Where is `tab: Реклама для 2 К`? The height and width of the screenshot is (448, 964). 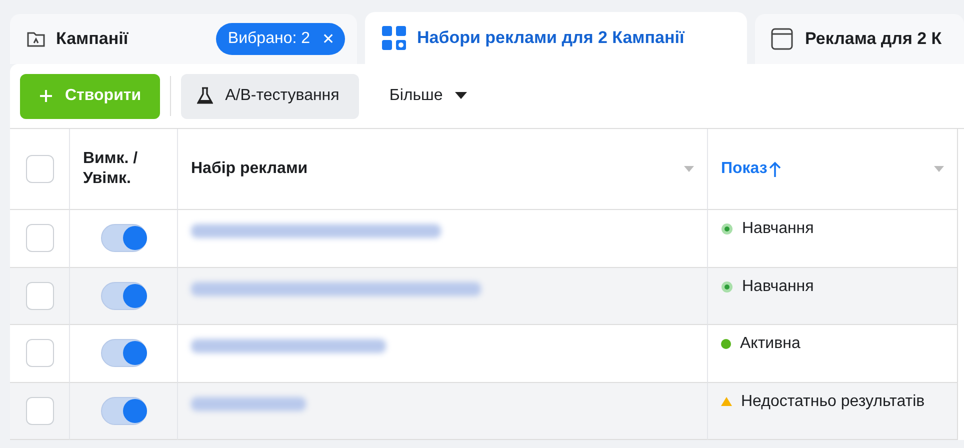 tab: Реклама для 2 К is located at coordinates (859, 39).